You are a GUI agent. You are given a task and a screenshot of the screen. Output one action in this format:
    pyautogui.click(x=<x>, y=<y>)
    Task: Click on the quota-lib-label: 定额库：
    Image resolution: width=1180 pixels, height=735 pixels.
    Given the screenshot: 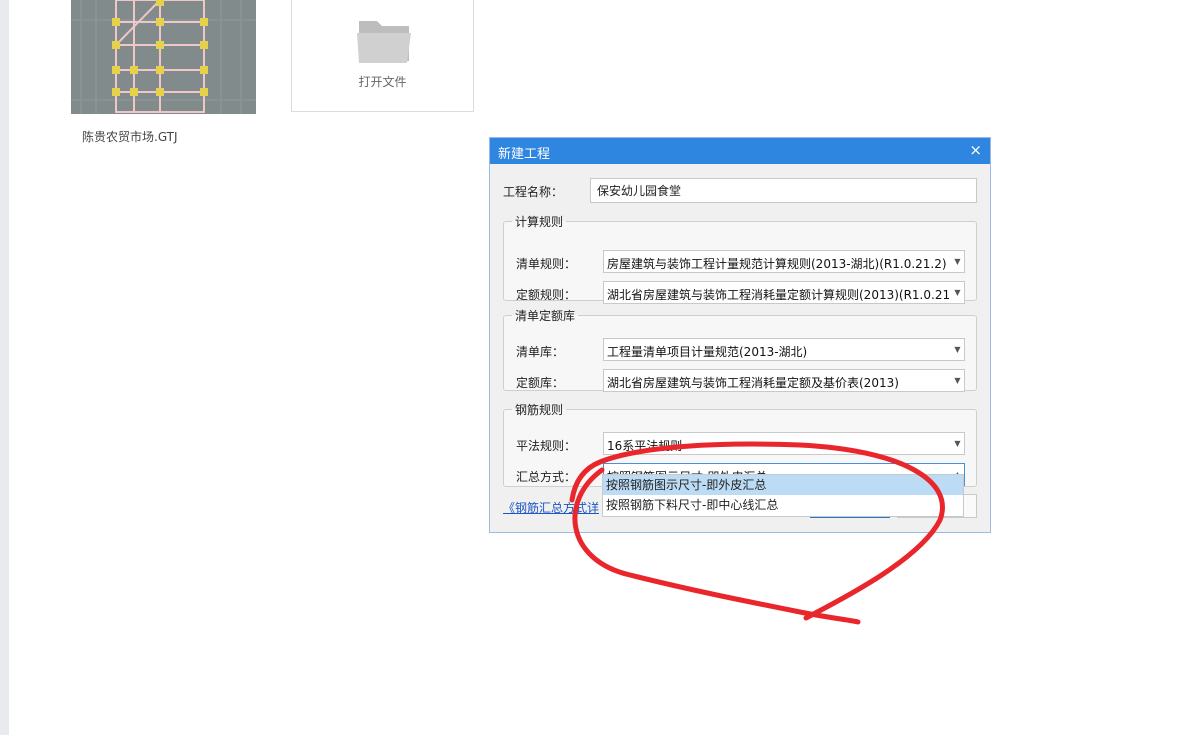 What is the action you would take?
    pyautogui.click(x=540, y=383)
    